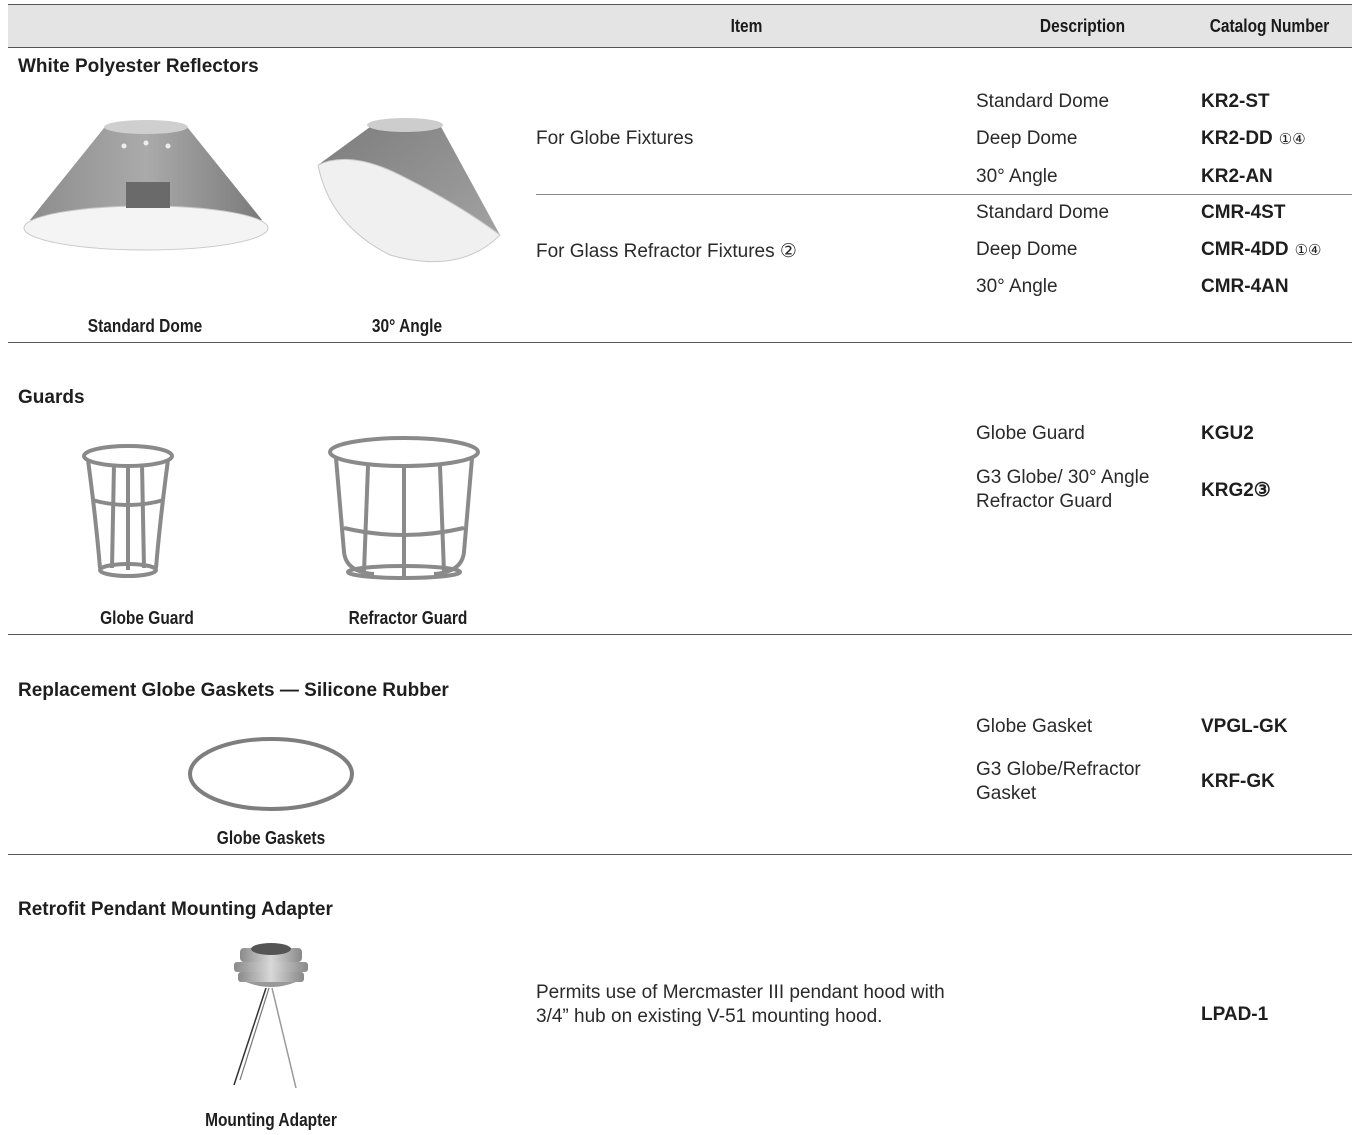 Image resolution: width=1354 pixels, height=1135 pixels. I want to click on caption-globe-gaskets: Globe Gaskets, so click(271, 838).